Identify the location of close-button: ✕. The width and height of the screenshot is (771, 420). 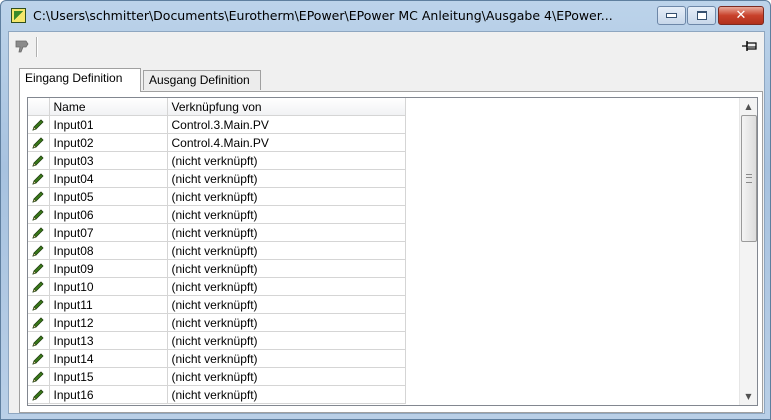
(741, 15).